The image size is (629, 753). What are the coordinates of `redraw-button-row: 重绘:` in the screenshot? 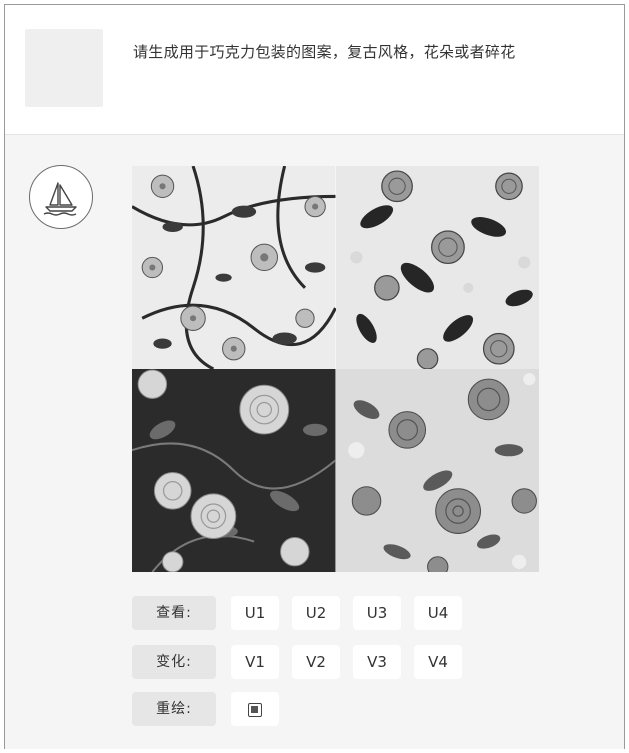 It's located at (212, 709).